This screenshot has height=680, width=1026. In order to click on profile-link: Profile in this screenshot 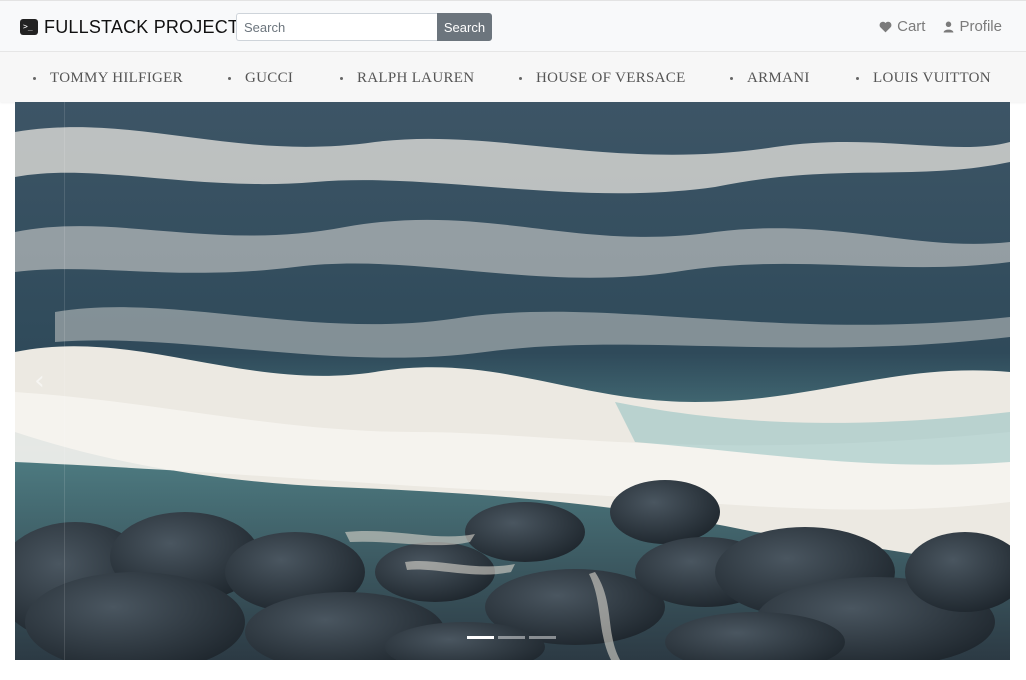, I will do `click(972, 26)`.